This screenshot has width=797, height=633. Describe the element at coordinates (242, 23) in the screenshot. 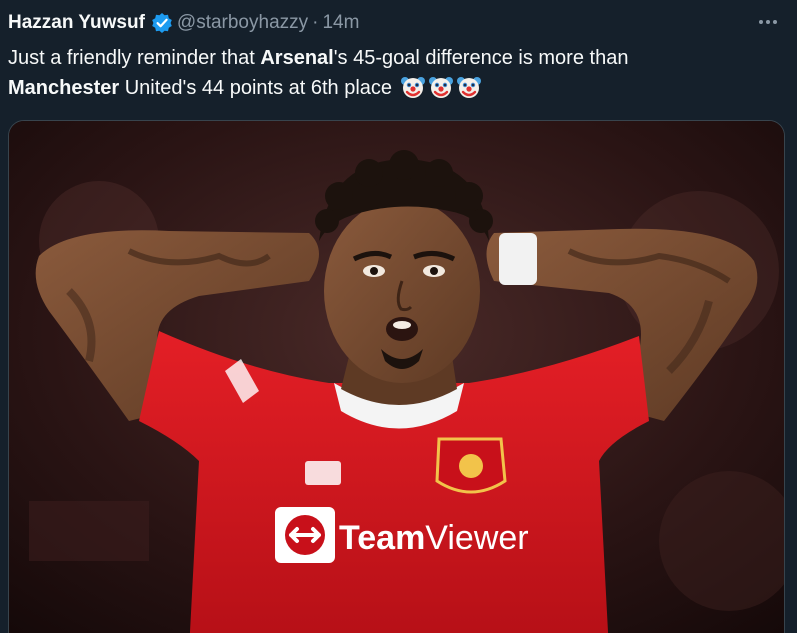

I see `author-handle: @starboyhazzy` at that location.